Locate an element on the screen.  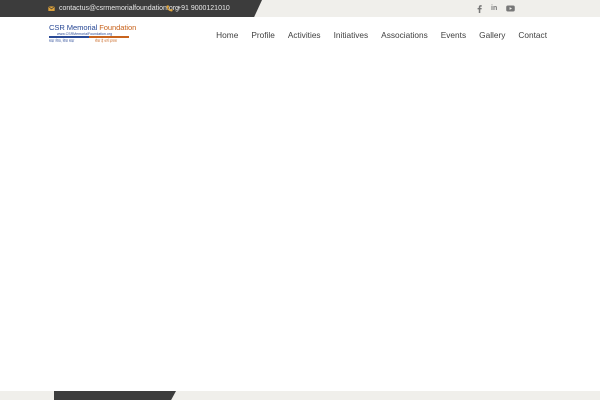
contact-phone: +91 9000121010 is located at coordinates (198, 8).